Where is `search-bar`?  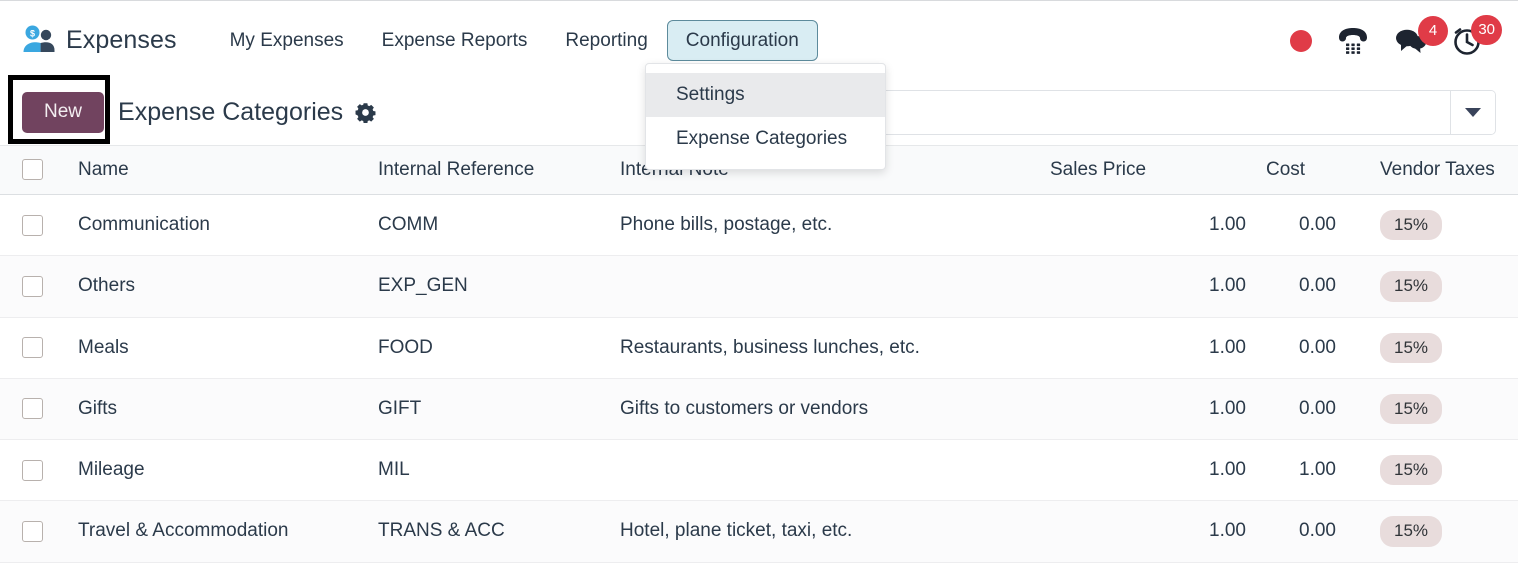 search-bar is located at coordinates (1178, 112).